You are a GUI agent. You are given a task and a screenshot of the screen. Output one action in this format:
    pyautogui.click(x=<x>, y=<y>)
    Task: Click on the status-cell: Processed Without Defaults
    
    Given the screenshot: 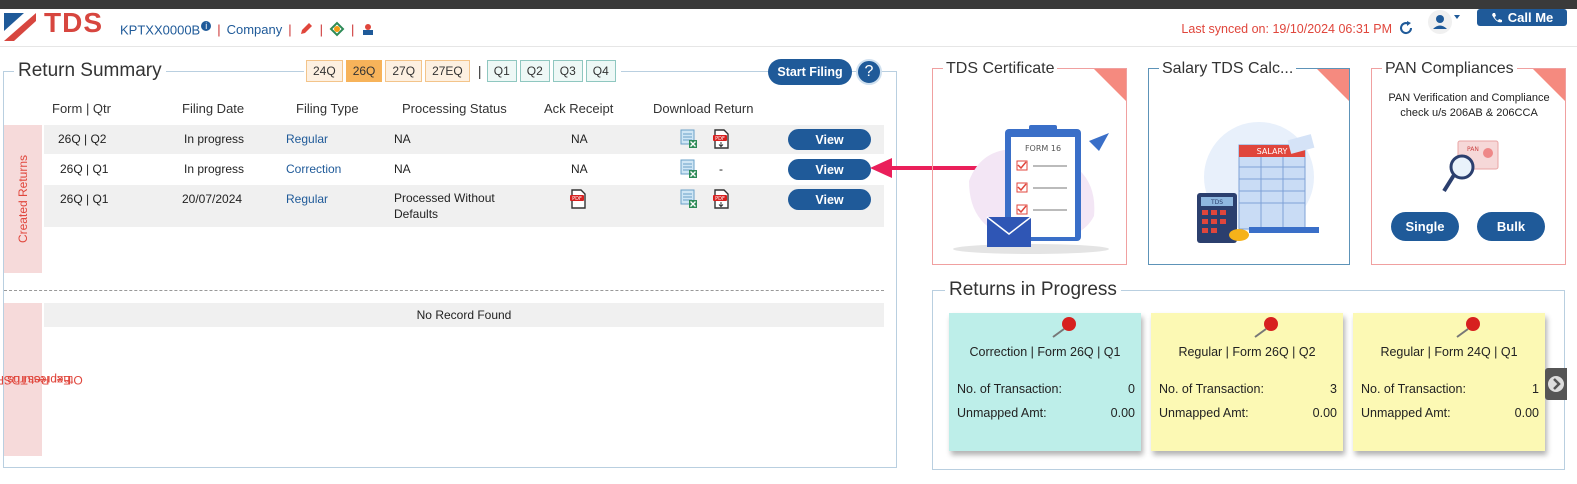 What is the action you would take?
    pyautogui.click(x=444, y=206)
    